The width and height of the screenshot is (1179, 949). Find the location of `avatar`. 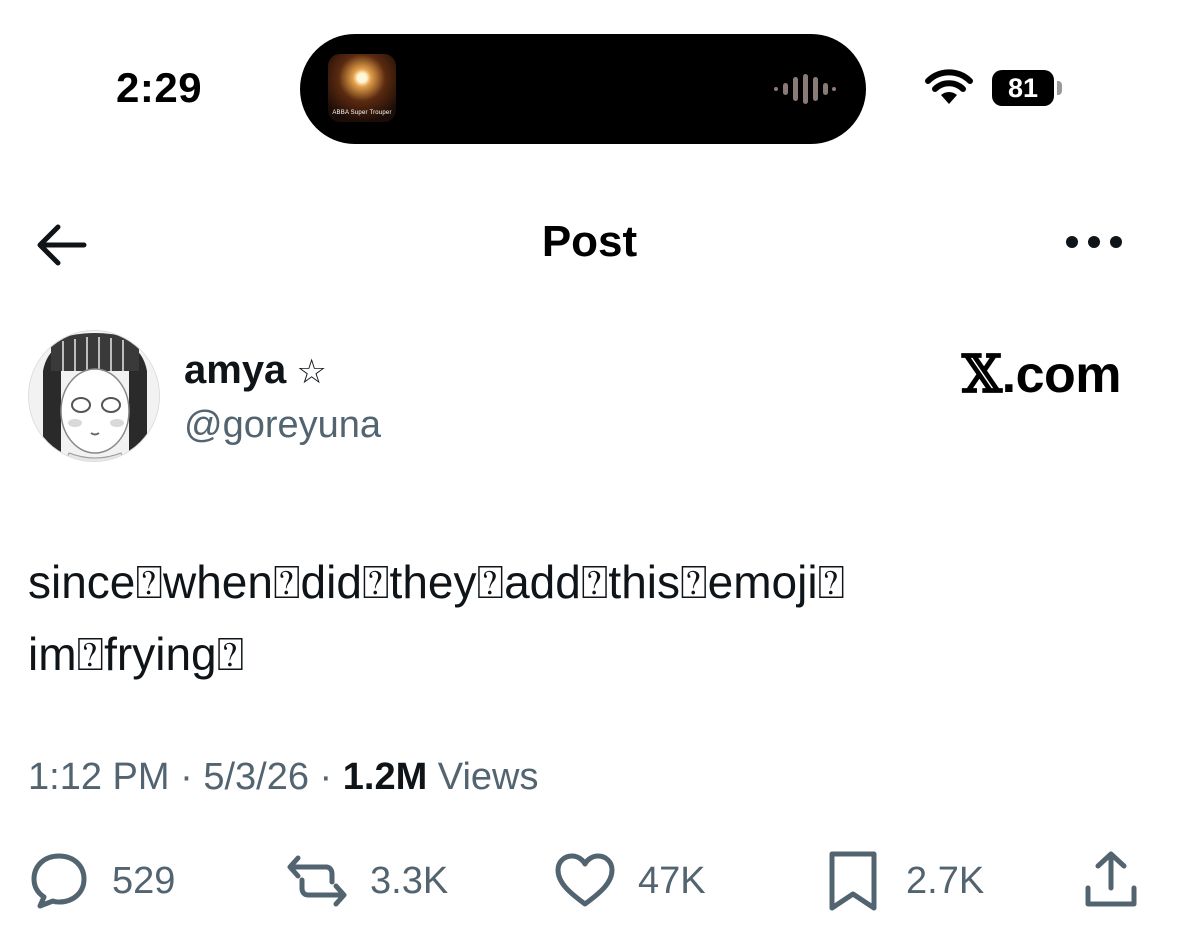

avatar is located at coordinates (94, 396).